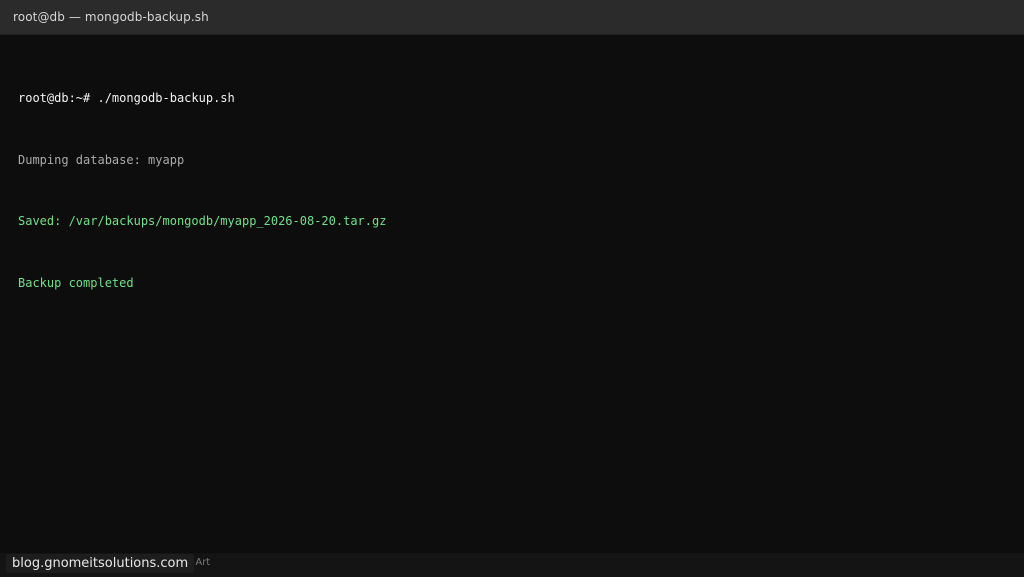  What do you see at coordinates (512, 98) in the screenshot?
I see `command-line: root@db:~# ./mongodb-backup.sh` at bounding box center [512, 98].